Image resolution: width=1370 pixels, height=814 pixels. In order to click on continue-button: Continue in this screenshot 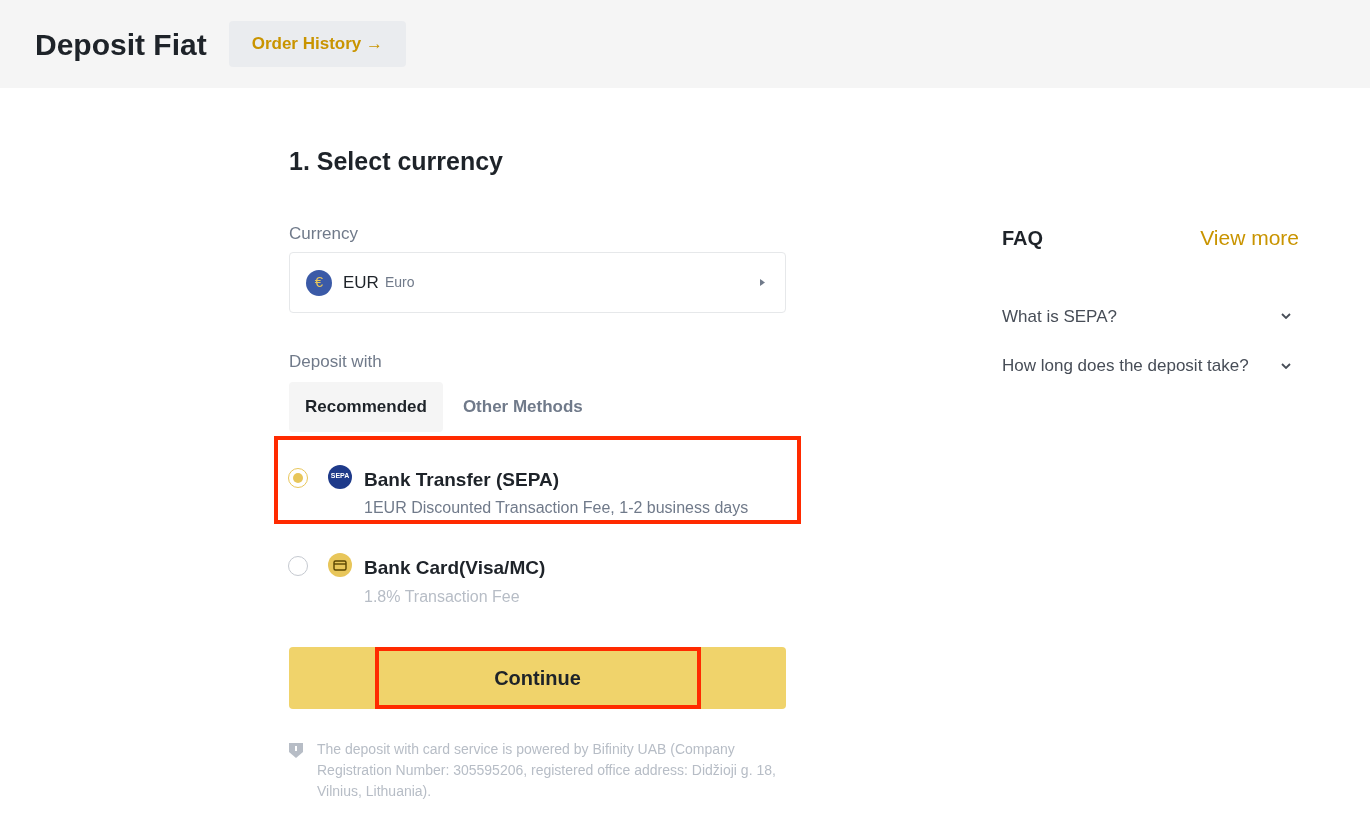, I will do `click(537, 677)`.